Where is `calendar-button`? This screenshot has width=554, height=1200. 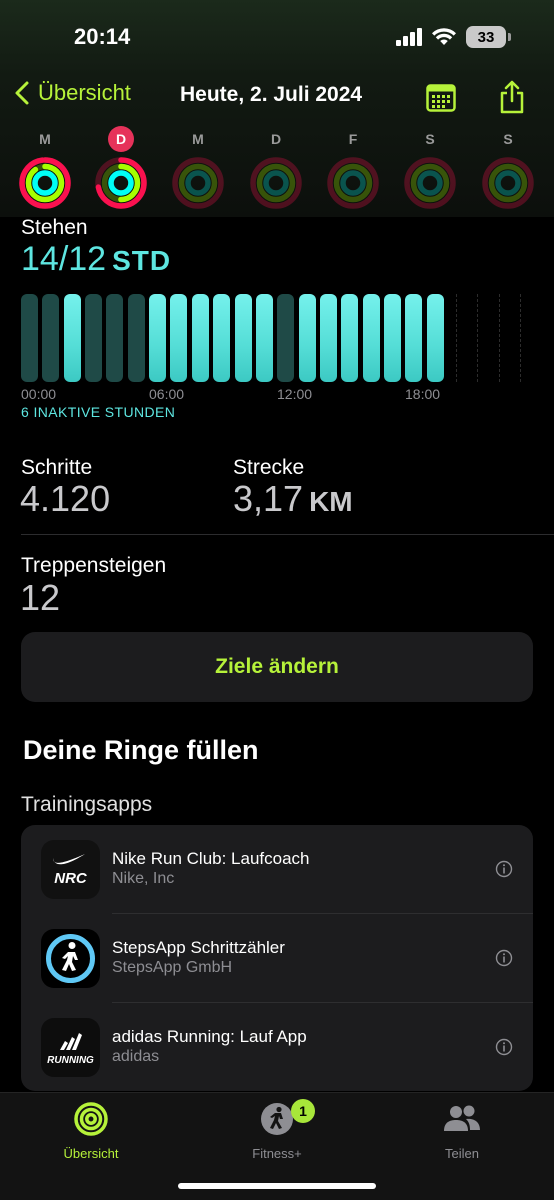 calendar-button is located at coordinates (441, 98).